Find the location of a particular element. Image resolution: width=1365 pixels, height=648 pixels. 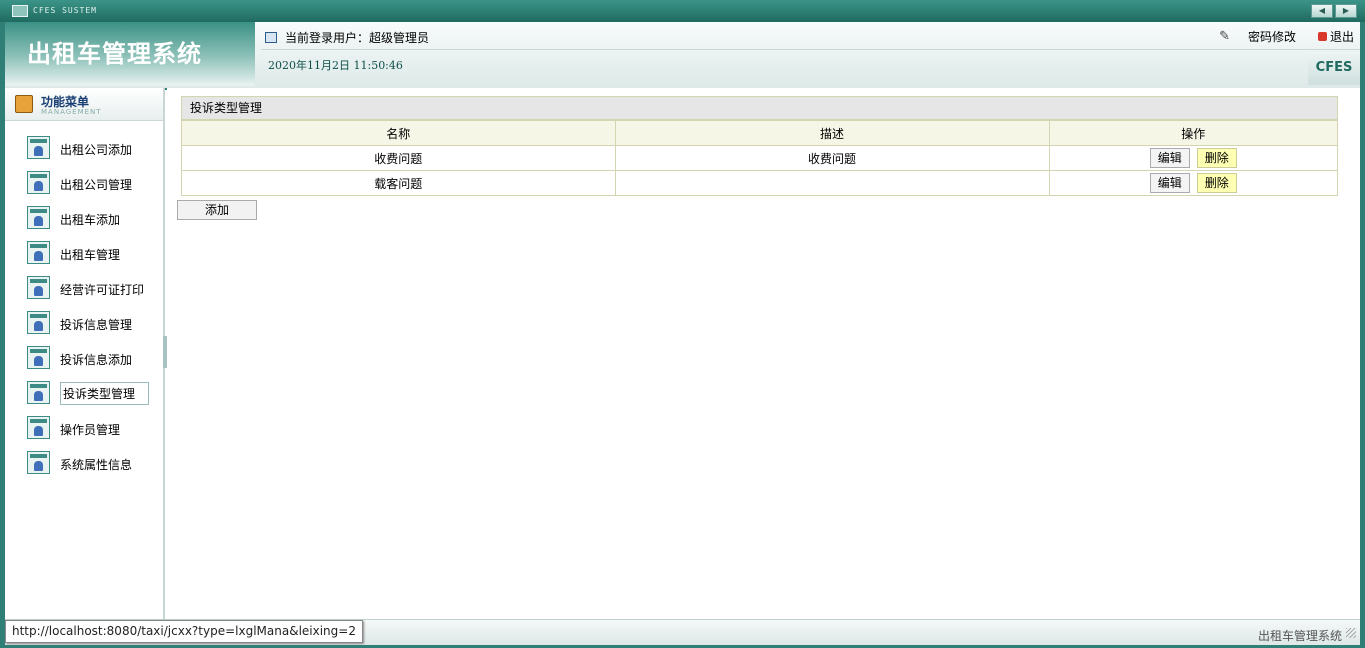

nav-prev-button: ◀ is located at coordinates (1322, 11).